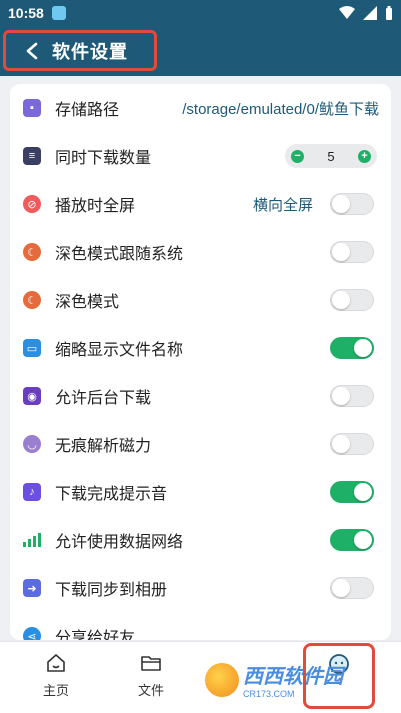  I want to click on signal-bars-icon, so click(32, 540).